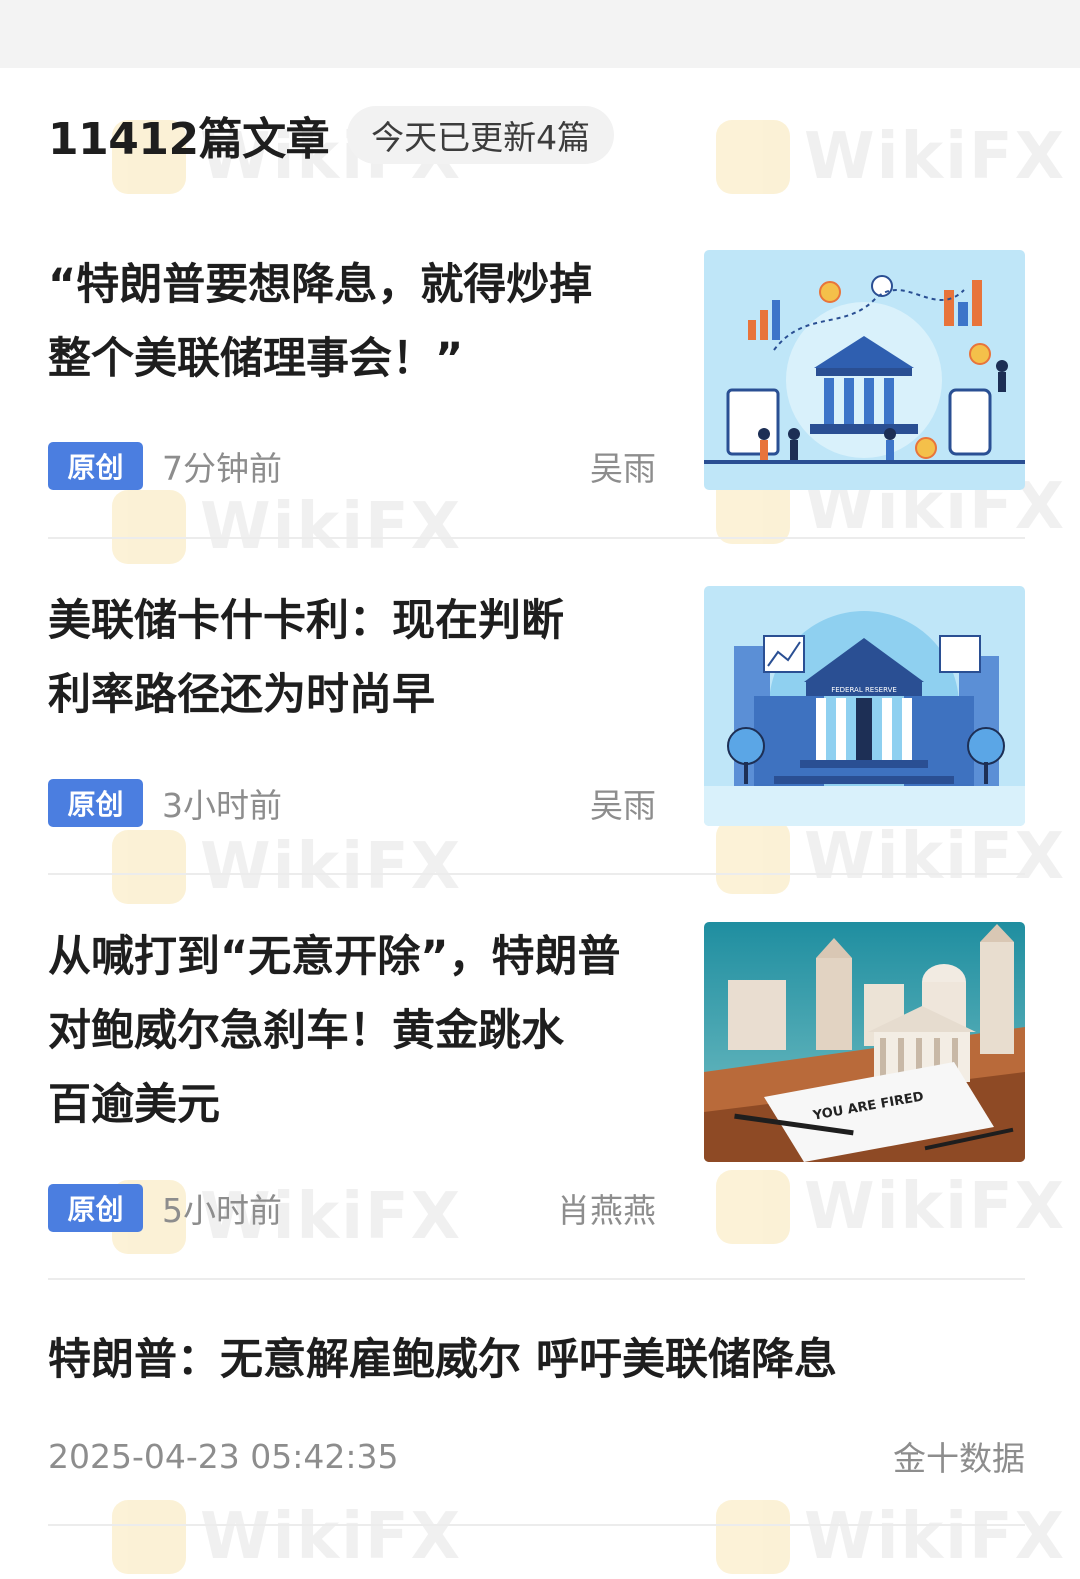 The width and height of the screenshot is (1080, 1579). What do you see at coordinates (222, 1210) in the screenshot?
I see `publish-time: 5小时前` at bounding box center [222, 1210].